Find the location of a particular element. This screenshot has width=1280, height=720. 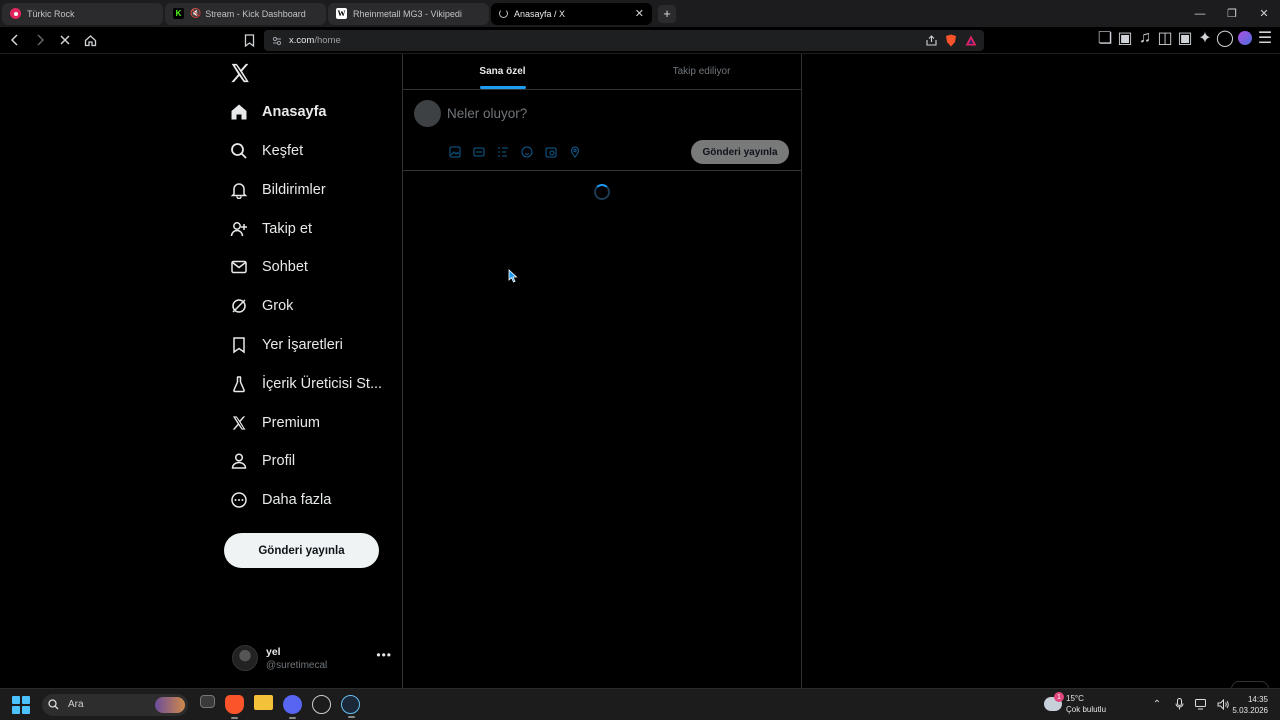

browser-tab-active: Anasayfa / X ✕ is located at coordinates (571, 13).